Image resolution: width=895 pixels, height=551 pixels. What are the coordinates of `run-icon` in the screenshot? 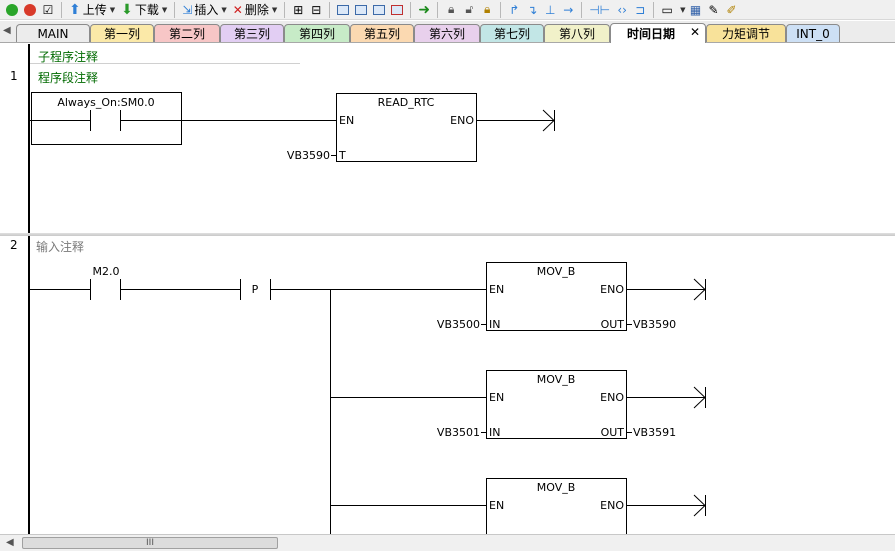 It's located at (12, 10).